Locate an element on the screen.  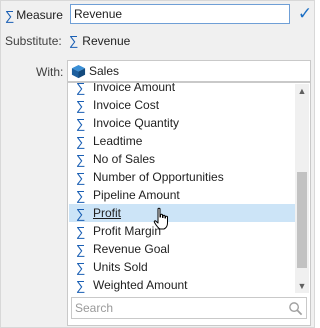
list-item-label: Profit Margin is located at coordinates (127, 231).